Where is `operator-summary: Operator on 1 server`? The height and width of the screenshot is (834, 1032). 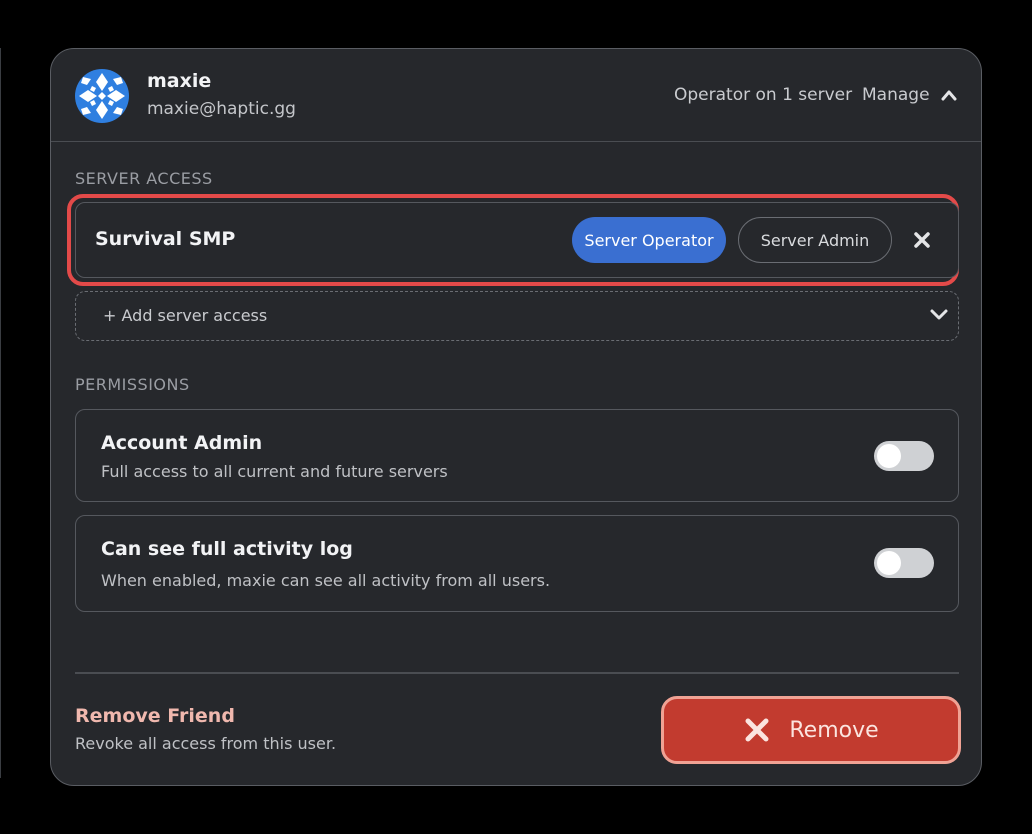 operator-summary: Operator on 1 server is located at coordinates (763, 95).